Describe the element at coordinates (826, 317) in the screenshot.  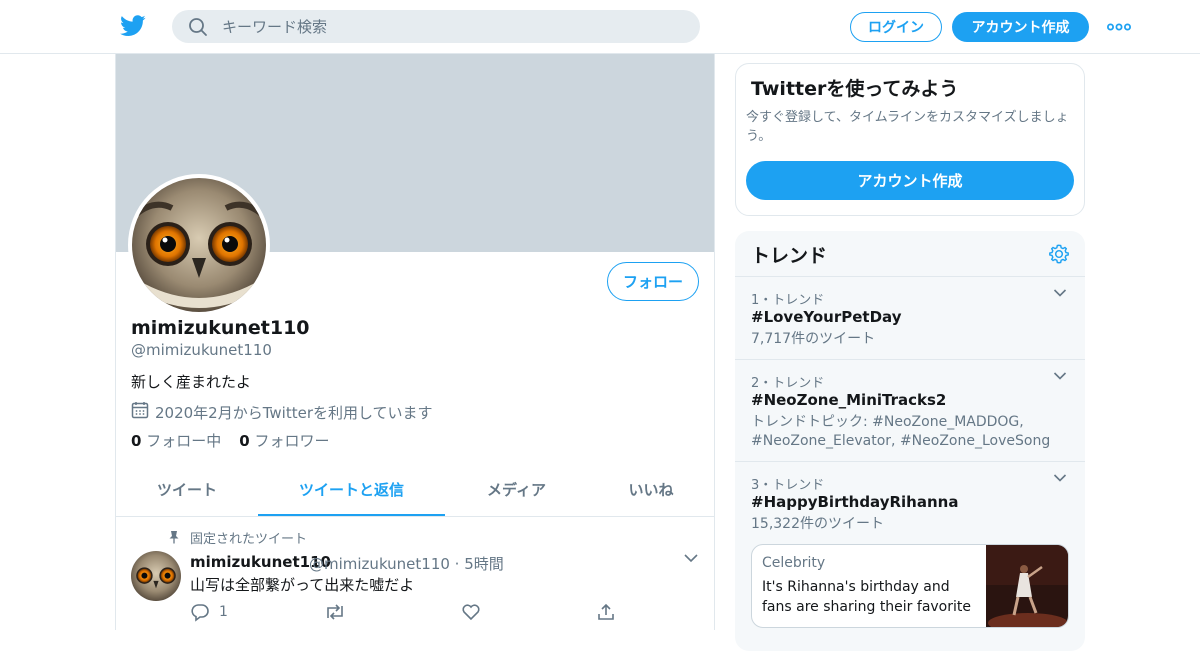
I see `trend-name: #LoveYourPetDay` at that location.